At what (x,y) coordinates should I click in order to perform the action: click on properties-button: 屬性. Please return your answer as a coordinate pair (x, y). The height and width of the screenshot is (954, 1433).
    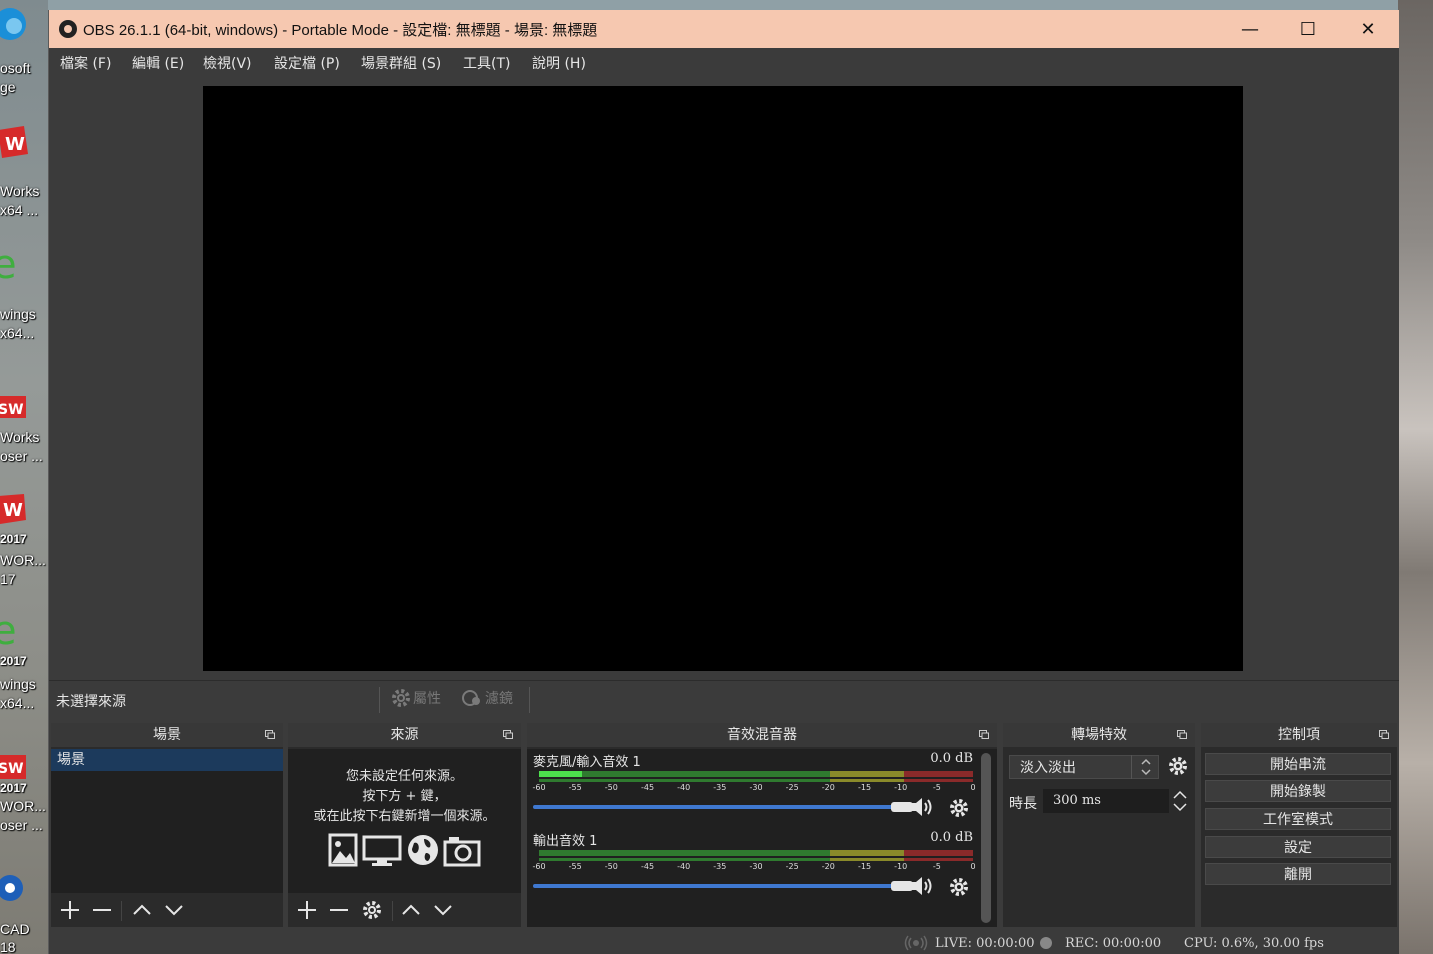
    Looking at the image, I should click on (416, 698).